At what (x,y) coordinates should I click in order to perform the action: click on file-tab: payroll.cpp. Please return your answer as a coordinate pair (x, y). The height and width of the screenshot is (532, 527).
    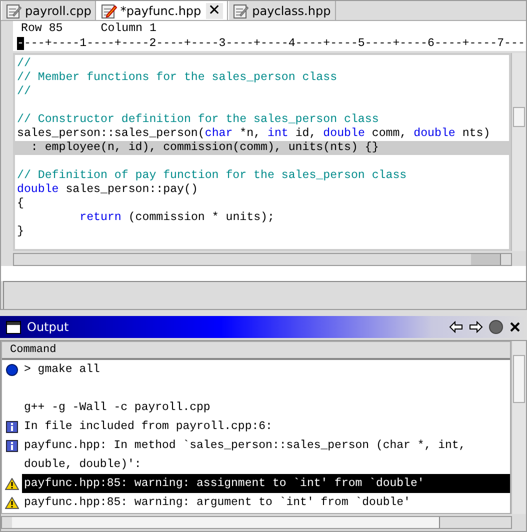
    Looking at the image, I should click on (48, 10).